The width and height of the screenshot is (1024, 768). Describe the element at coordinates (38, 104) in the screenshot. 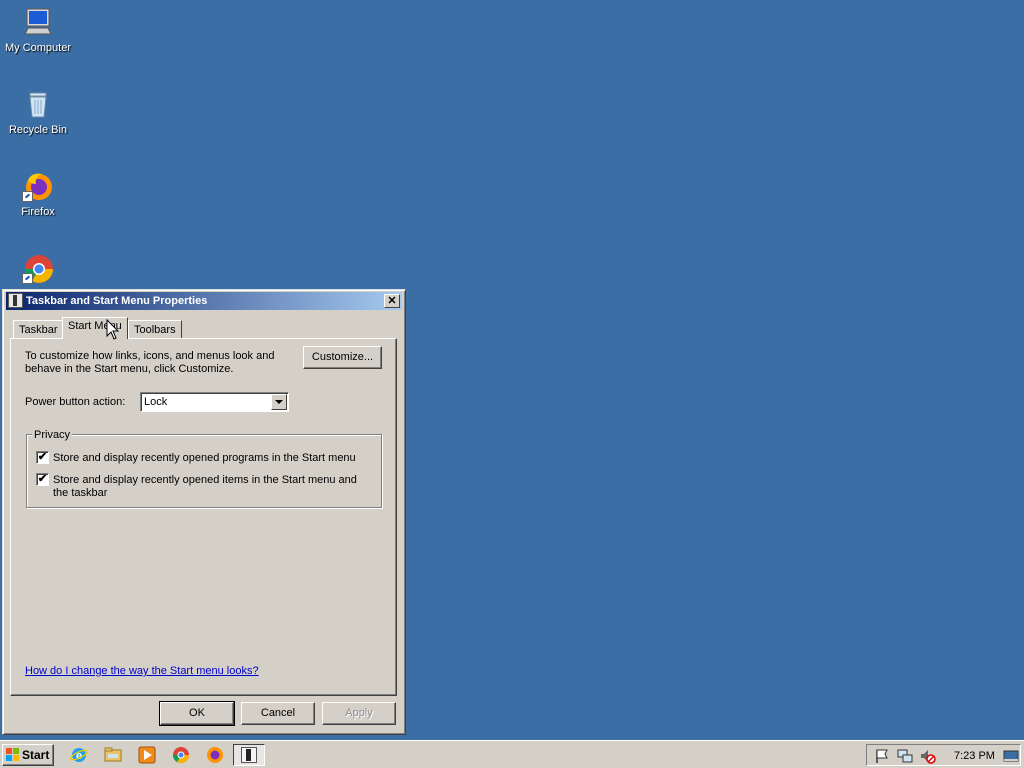

I see `recycle-bin-icon` at that location.